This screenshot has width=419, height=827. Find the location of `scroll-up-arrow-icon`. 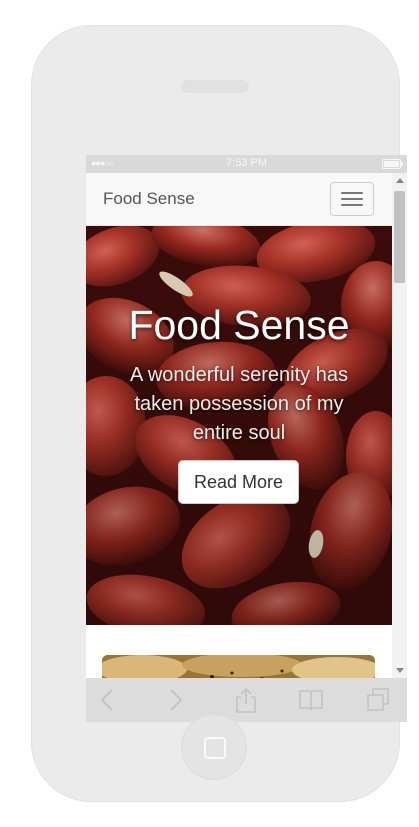

scroll-up-arrow-icon is located at coordinates (400, 180).